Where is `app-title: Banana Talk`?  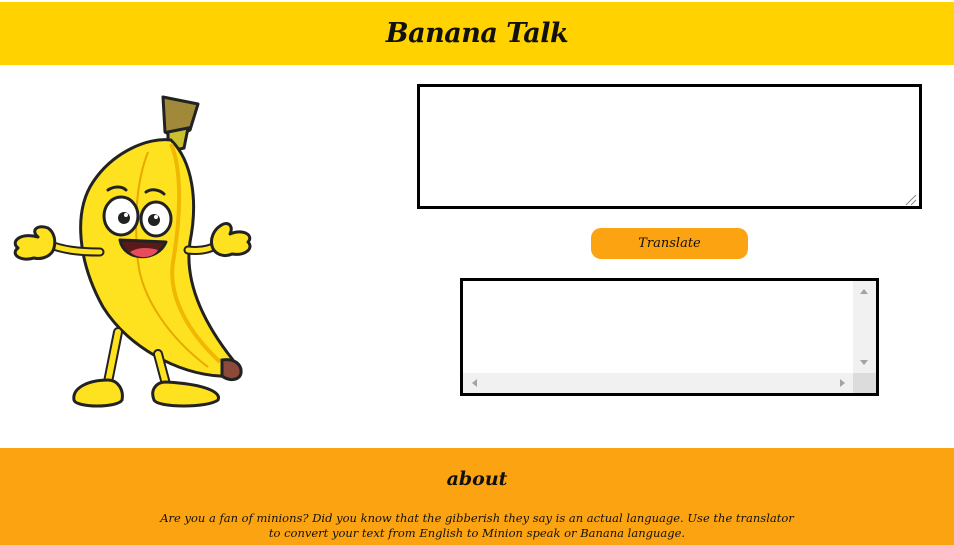
app-title: Banana Talk is located at coordinates (477, 33).